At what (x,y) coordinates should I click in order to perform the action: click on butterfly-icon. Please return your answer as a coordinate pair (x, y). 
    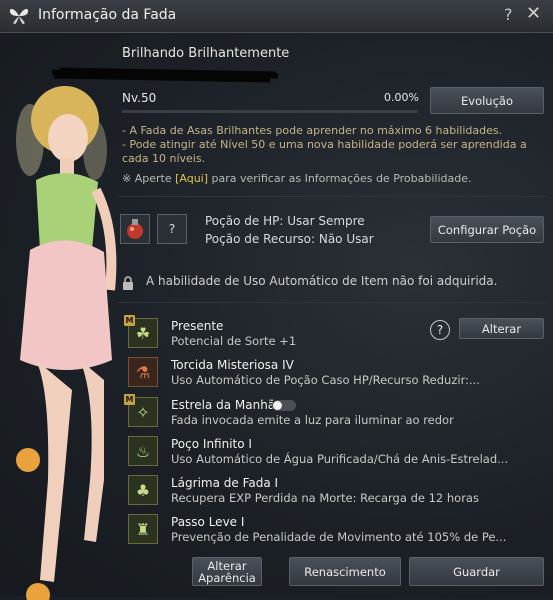
    Looking at the image, I should click on (19, 16).